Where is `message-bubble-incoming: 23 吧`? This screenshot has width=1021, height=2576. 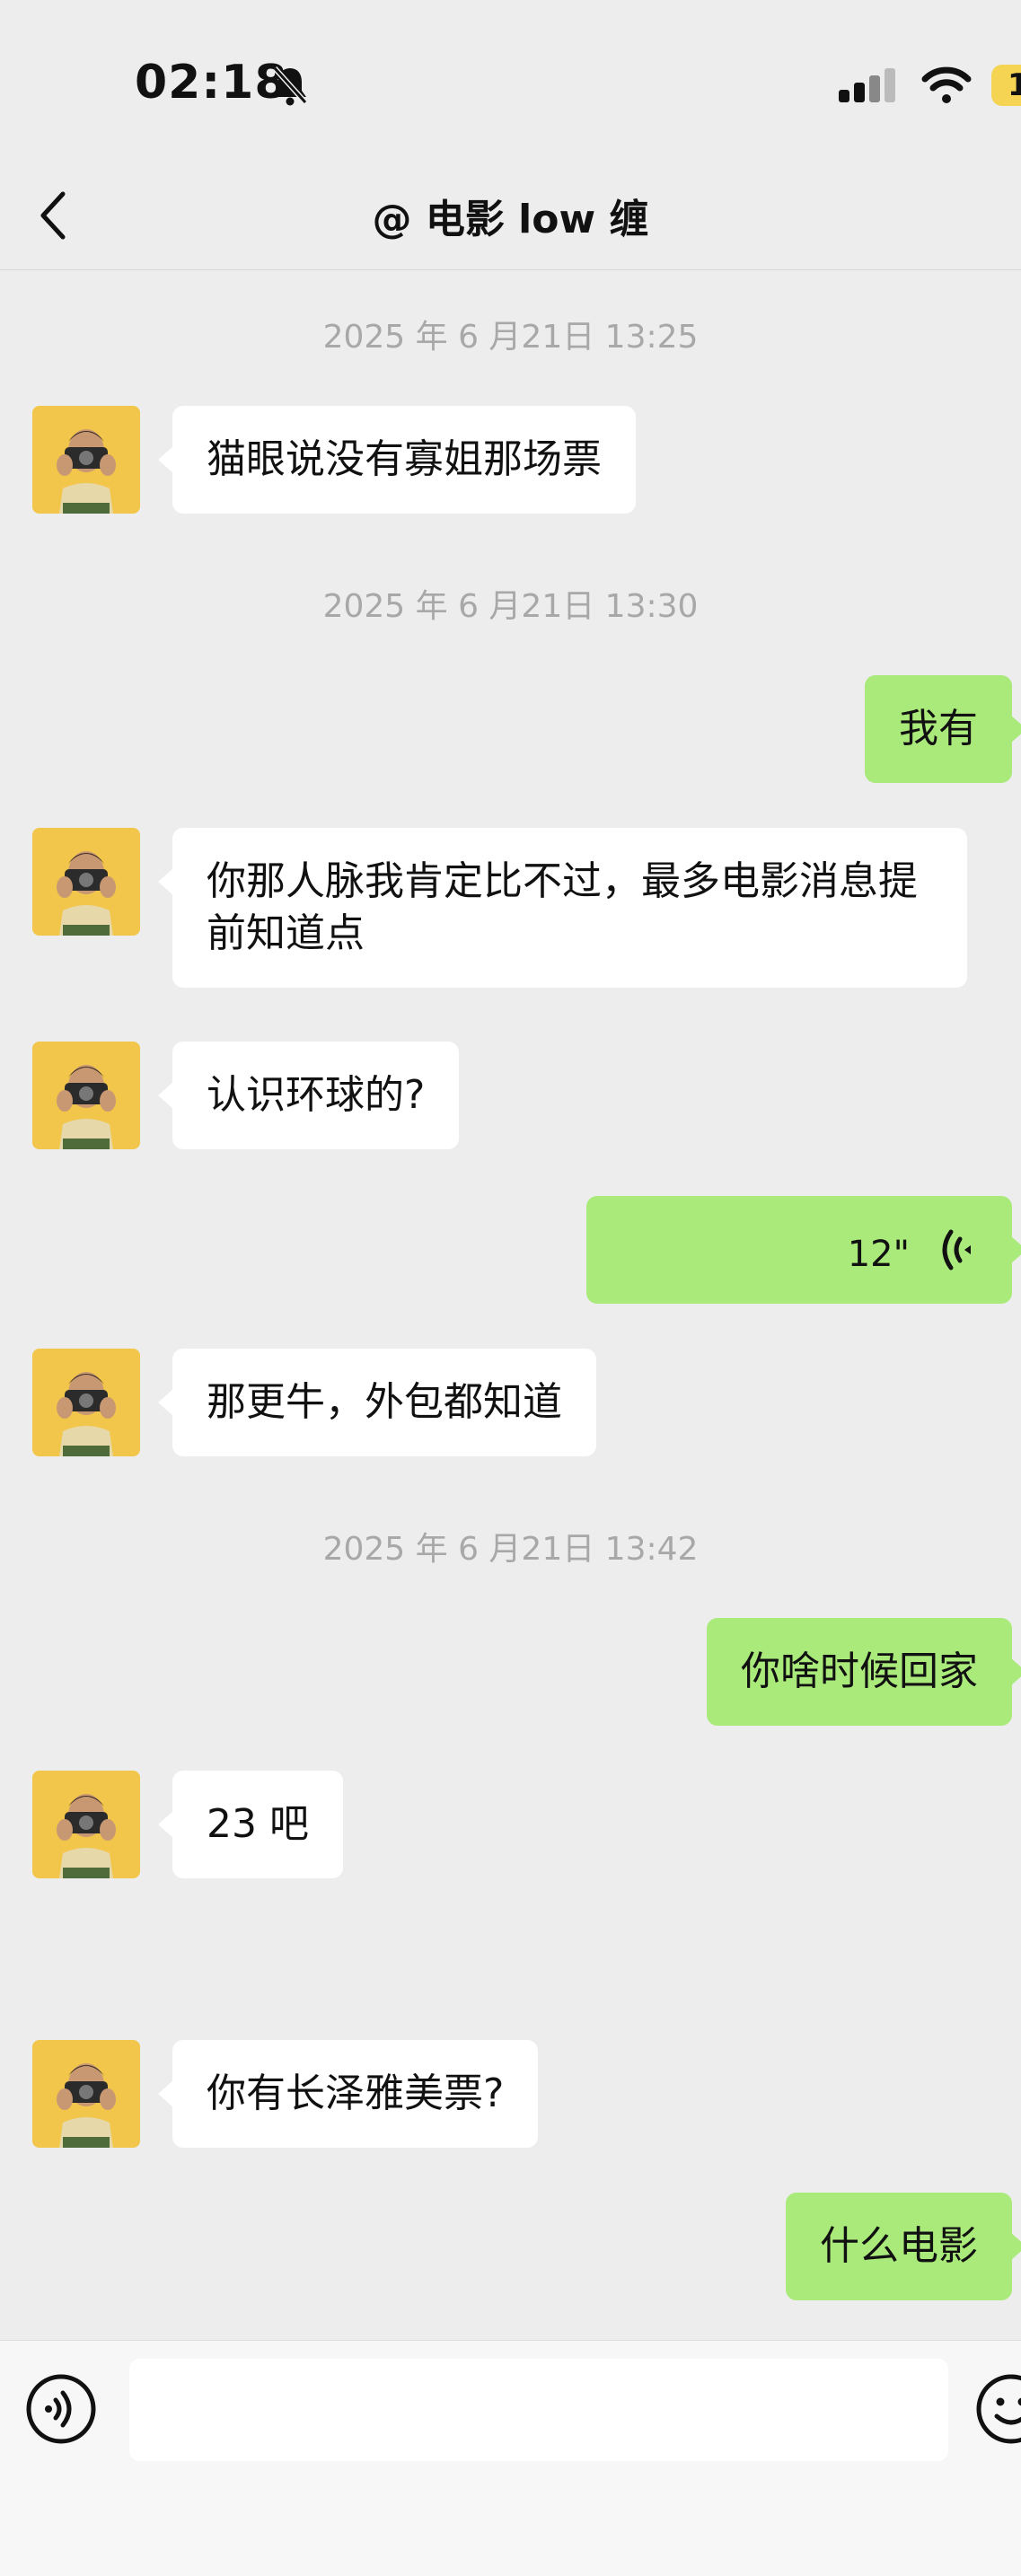 message-bubble-incoming: 23 吧 is located at coordinates (257, 1824).